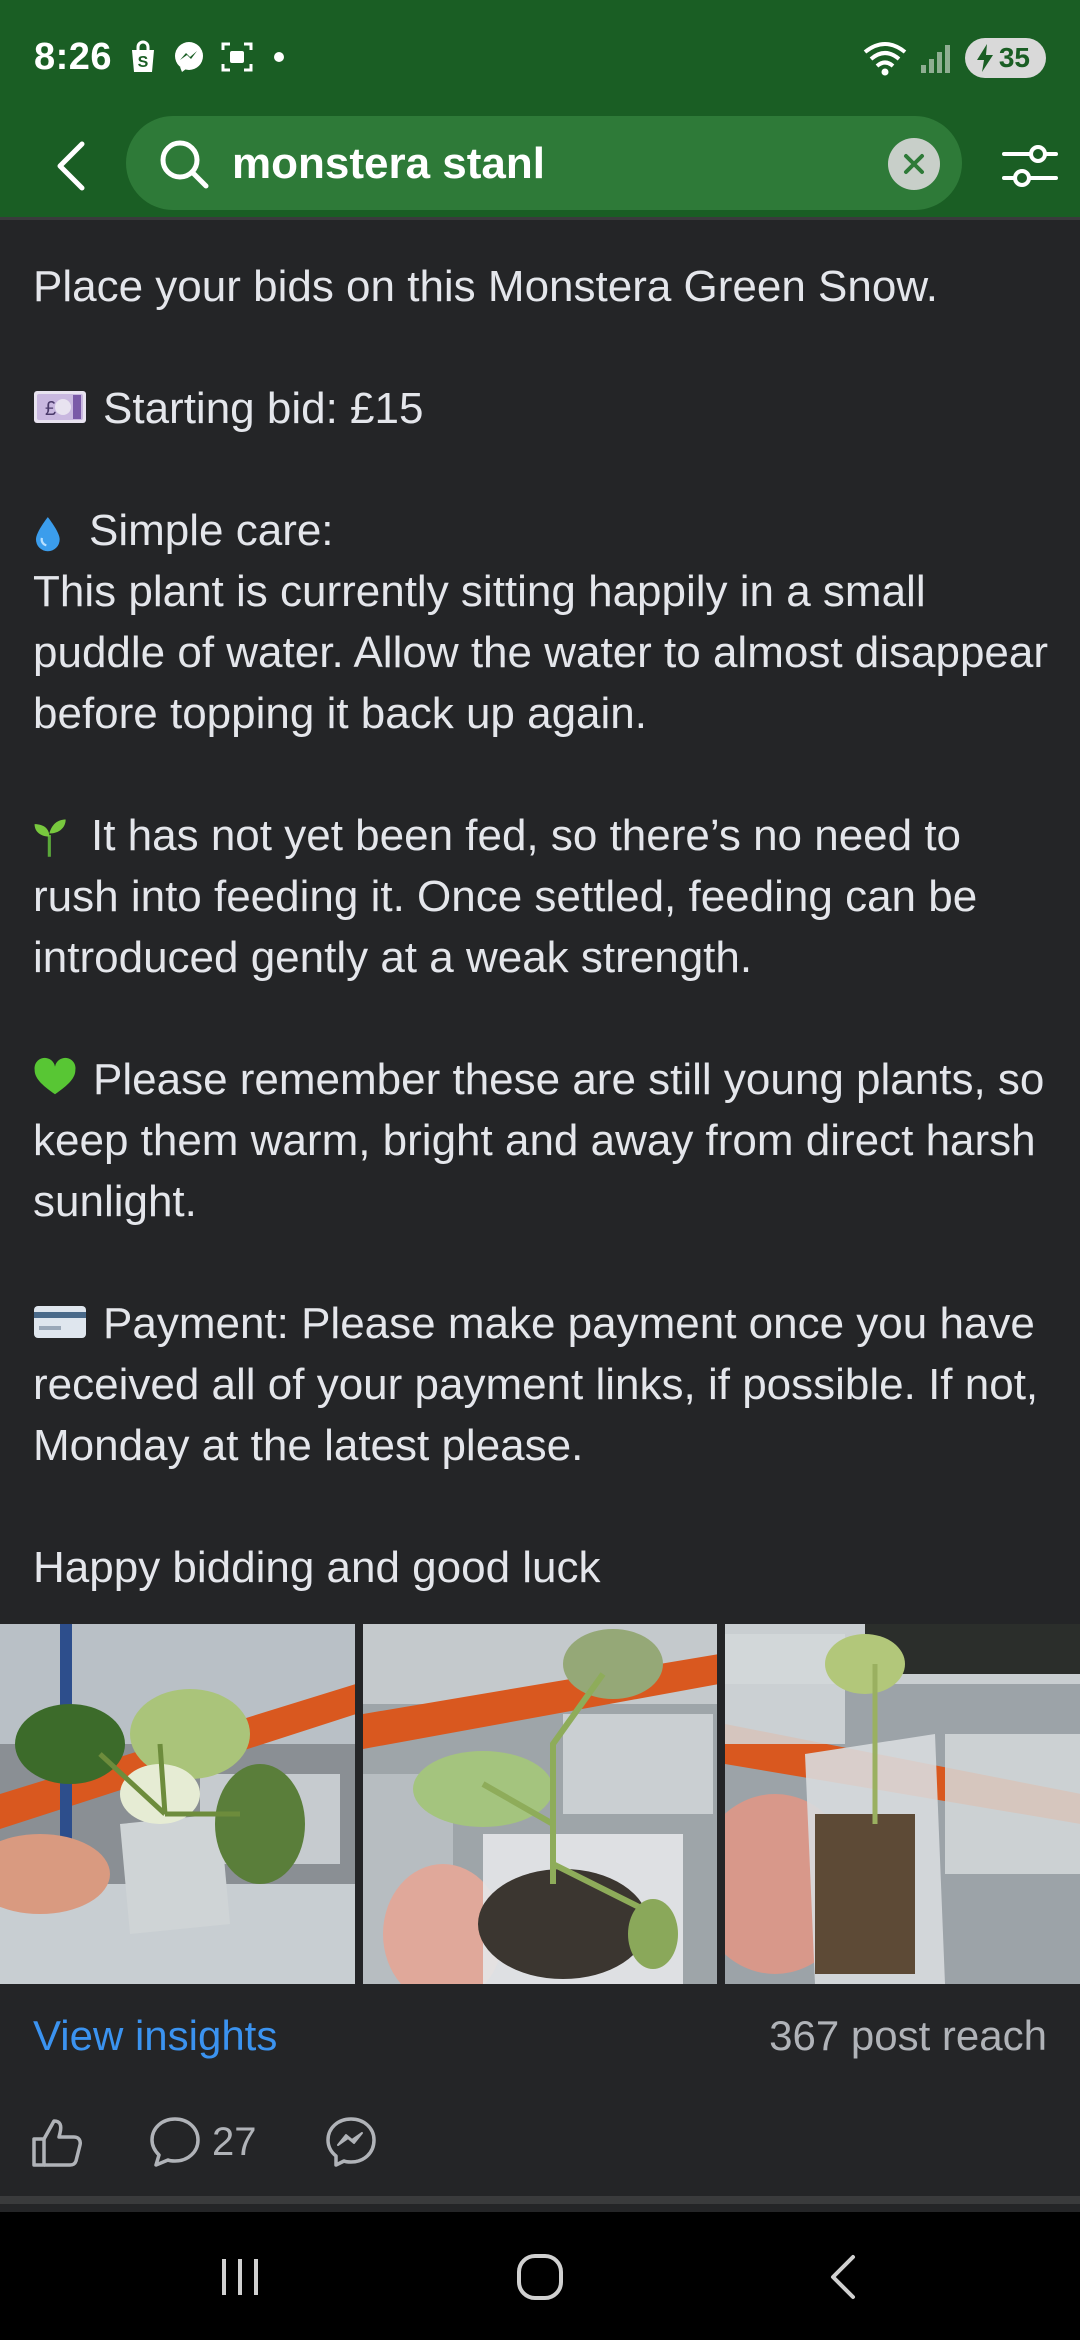  Describe the element at coordinates (543, 408) in the screenshot. I see `starting-bid-line: £ Starting bid: £15` at that location.